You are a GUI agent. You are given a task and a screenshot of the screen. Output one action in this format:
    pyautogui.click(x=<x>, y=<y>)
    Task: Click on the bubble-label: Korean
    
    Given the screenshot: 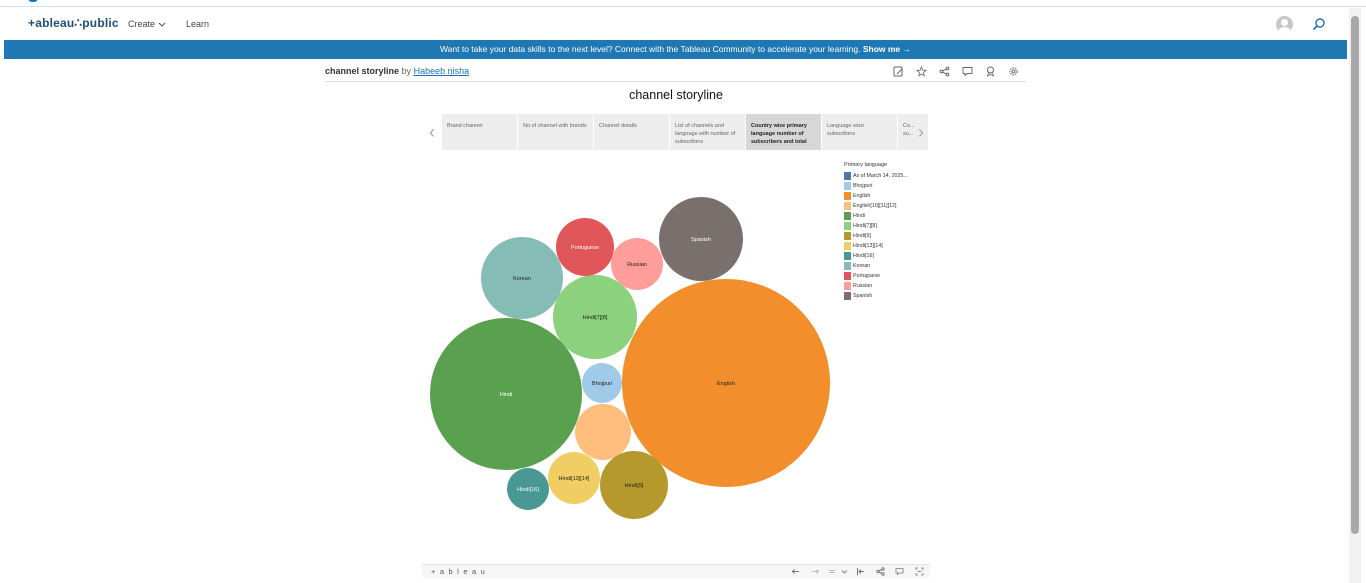 What is the action you would take?
    pyautogui.click(x=522, y=279)
    